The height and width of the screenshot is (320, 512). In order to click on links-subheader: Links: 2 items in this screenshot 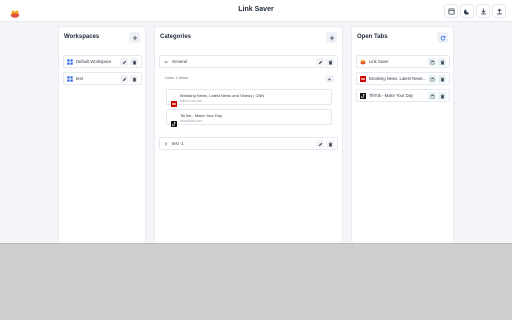, I will do `click(248, 78)`.